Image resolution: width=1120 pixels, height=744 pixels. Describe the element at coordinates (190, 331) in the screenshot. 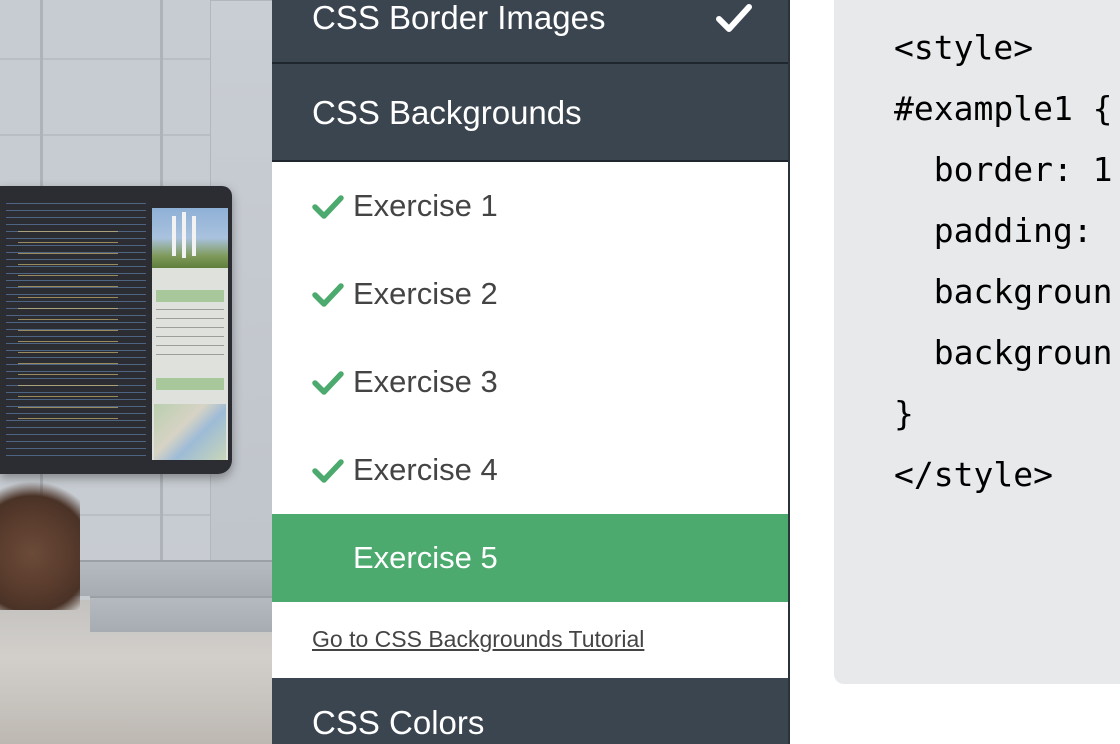

I see `preview-text` at that location.